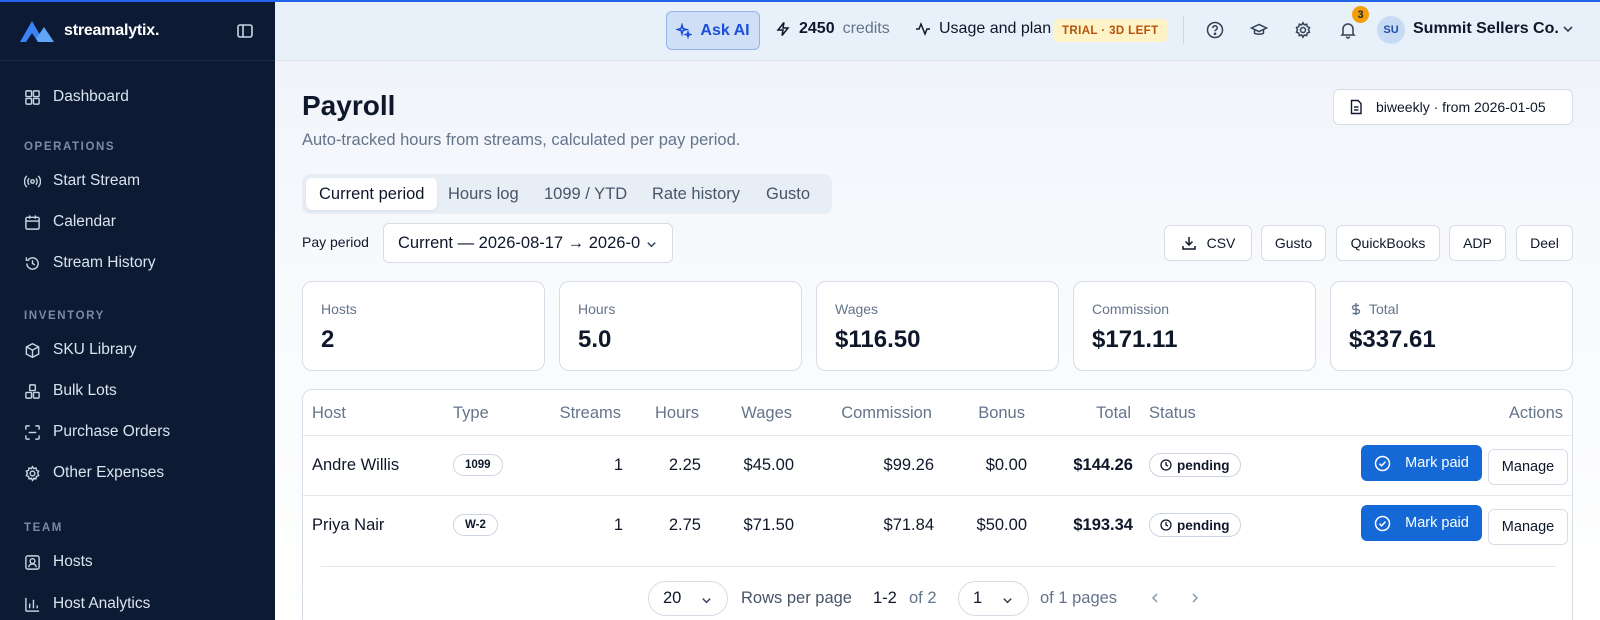 The width and height of the screenshot is (1600, 620). What do you see at coordinates (1388, 243) in the screenshot?
I see `export-quickbooks-button: QuickBooks` at bounding box center [1388, 243].